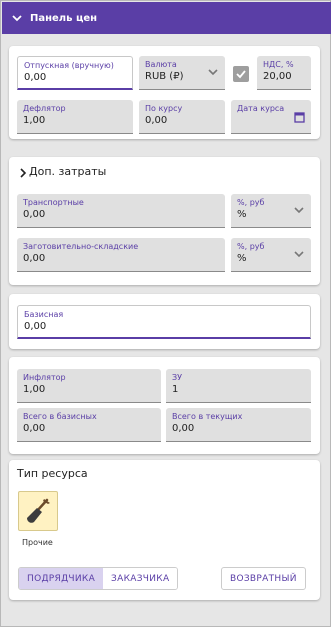 This screenshot has height=627, width=331. Describe the element at coordinates (251, 202) in the screenshot. I see `transport-unit-label: %, руб` at that location.